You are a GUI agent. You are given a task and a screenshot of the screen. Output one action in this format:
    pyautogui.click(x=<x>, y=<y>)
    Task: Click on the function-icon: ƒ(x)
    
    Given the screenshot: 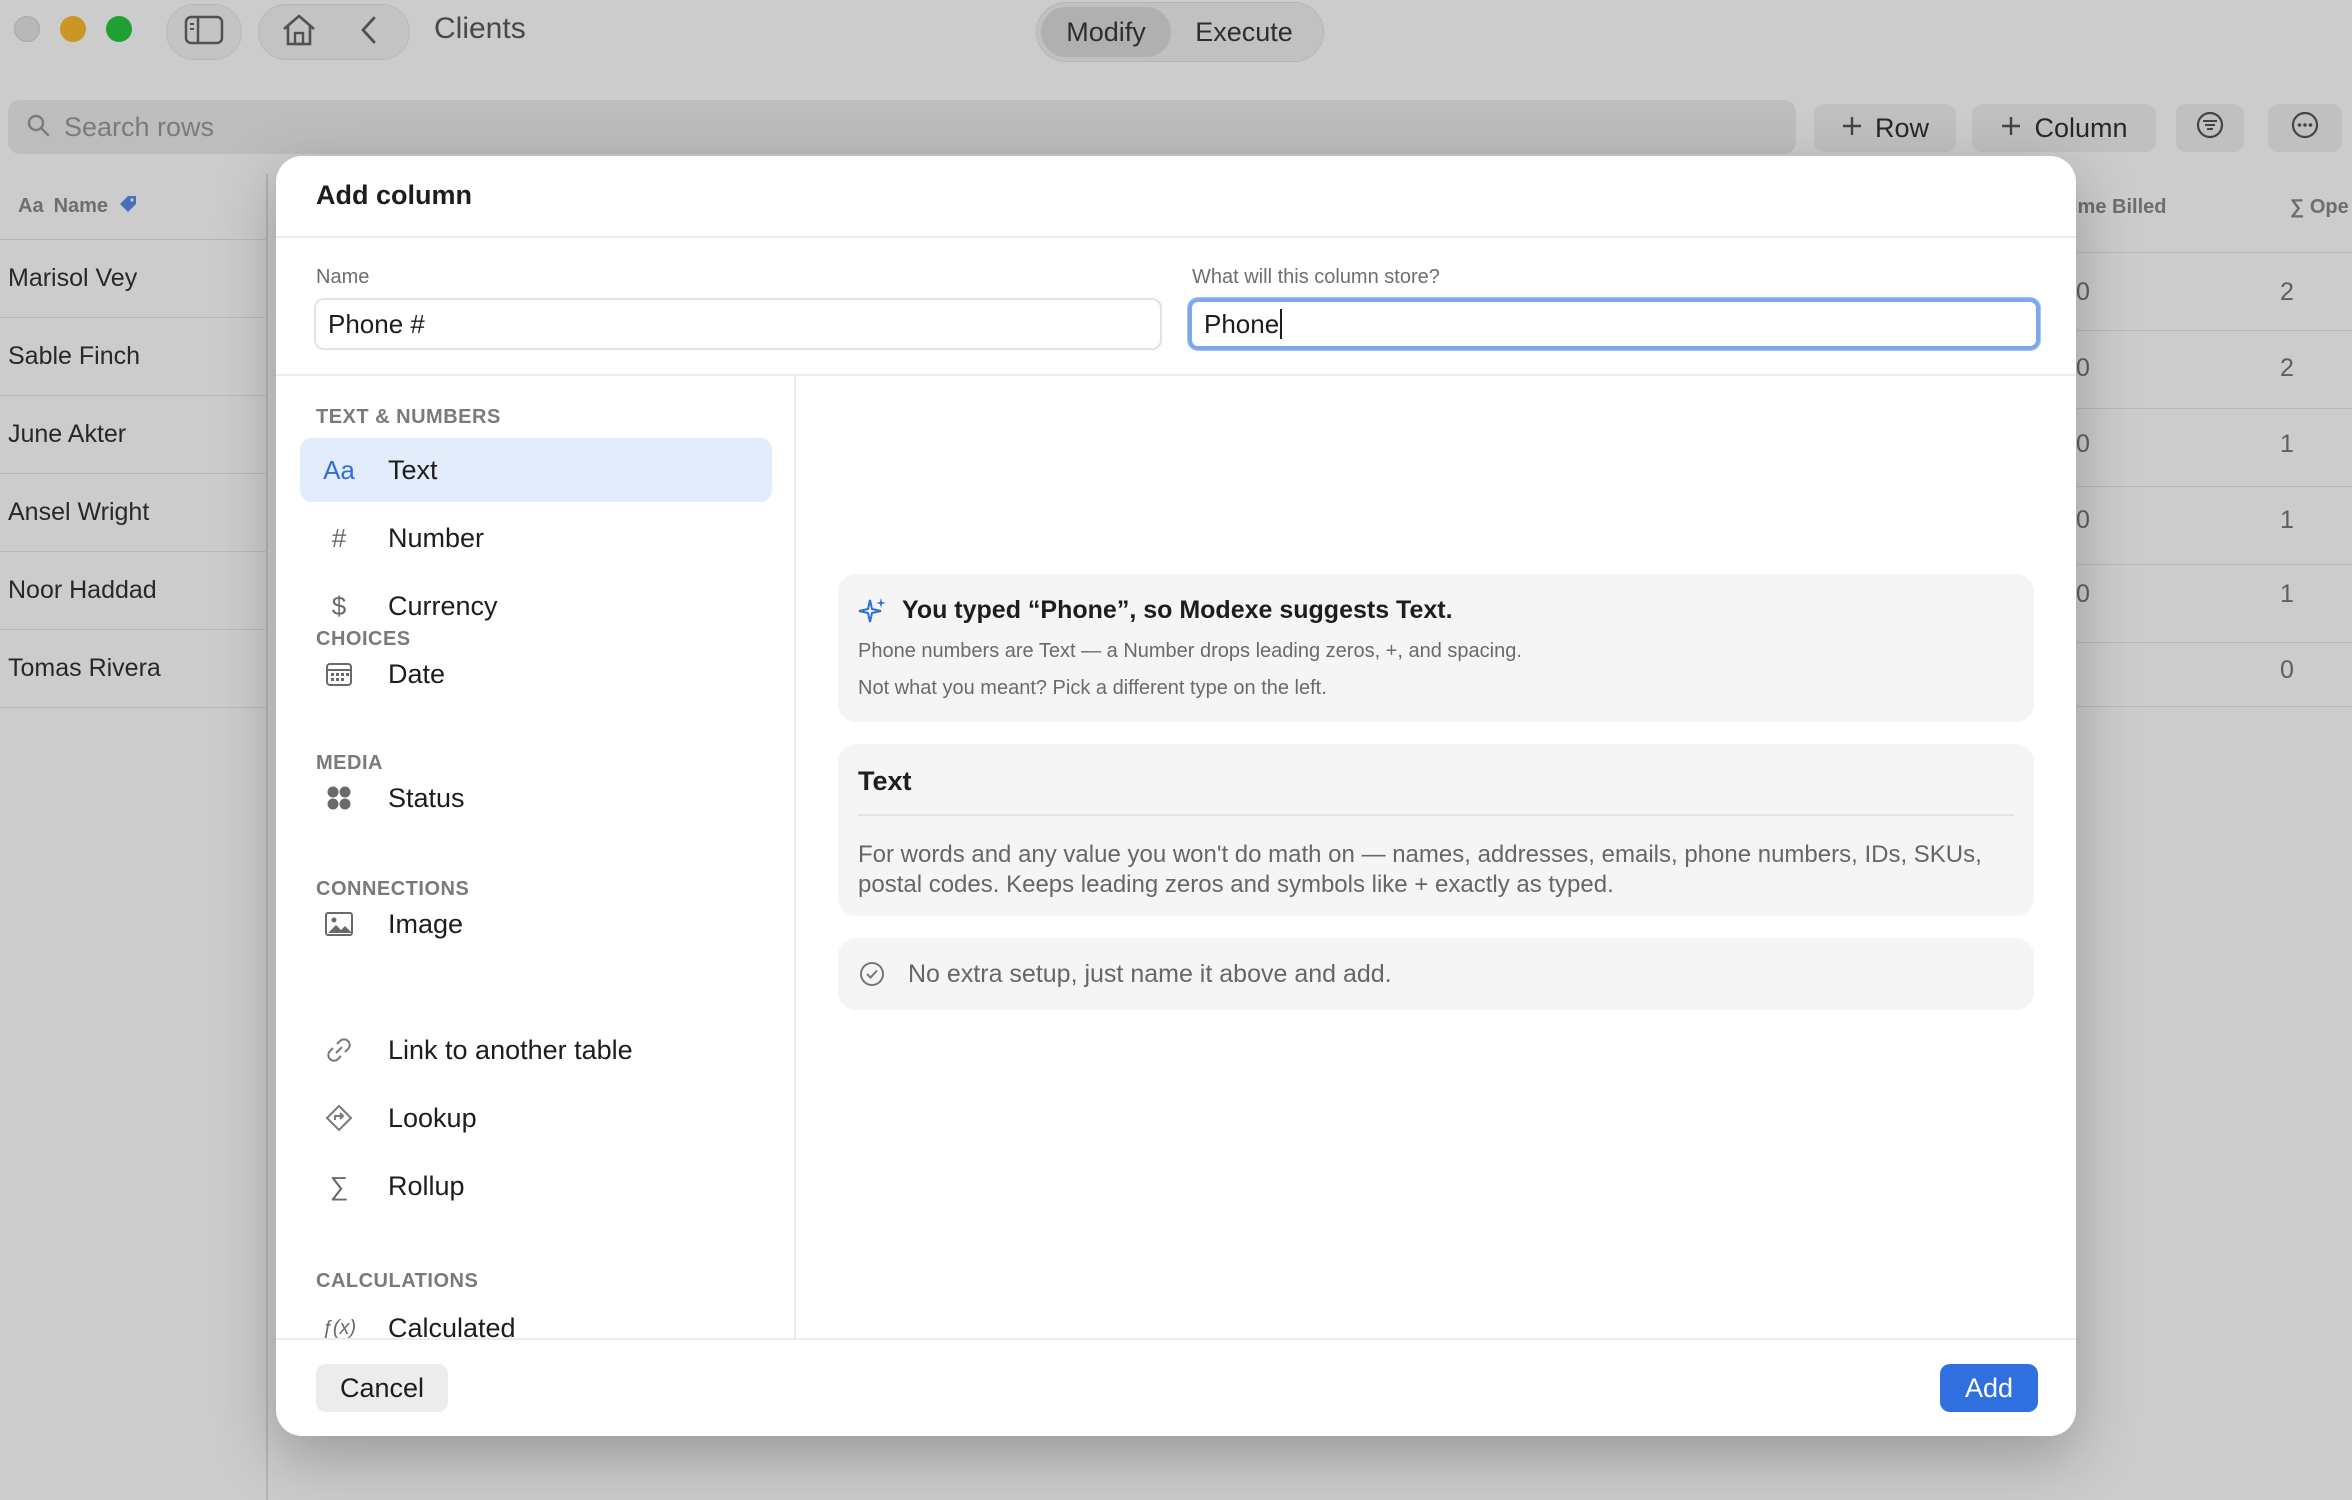 What is the action you would take?
    pyautogui.click(x=339, y=1327)
    